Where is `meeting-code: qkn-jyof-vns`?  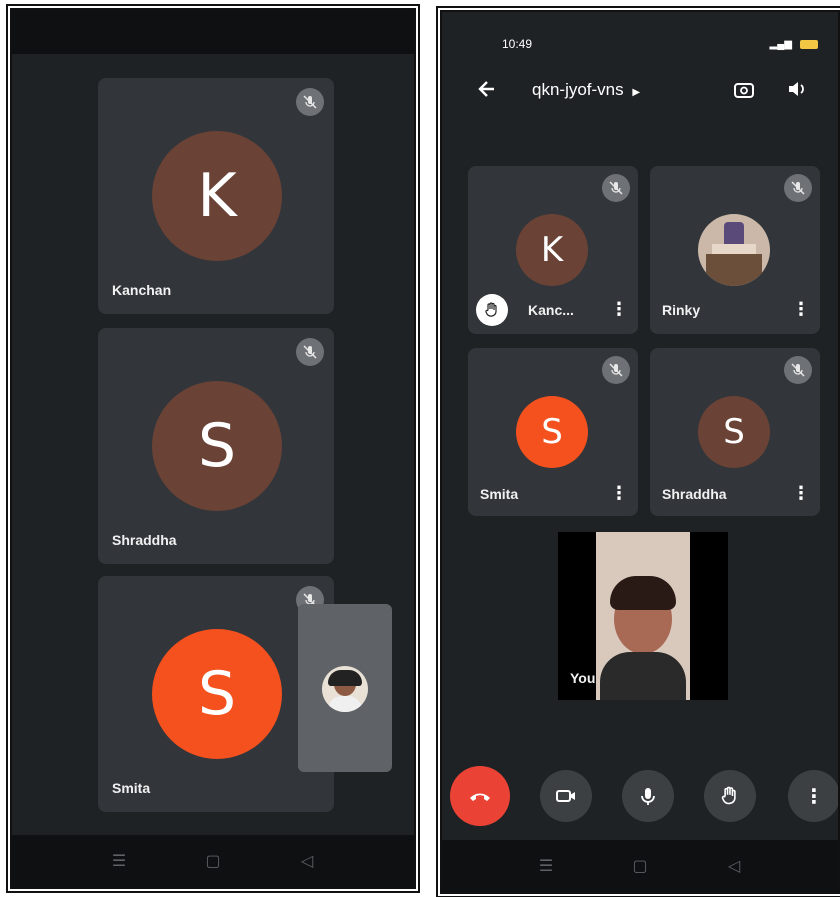
meeting-code: qkn-jyof-vns is located at coordinates (578, 89).